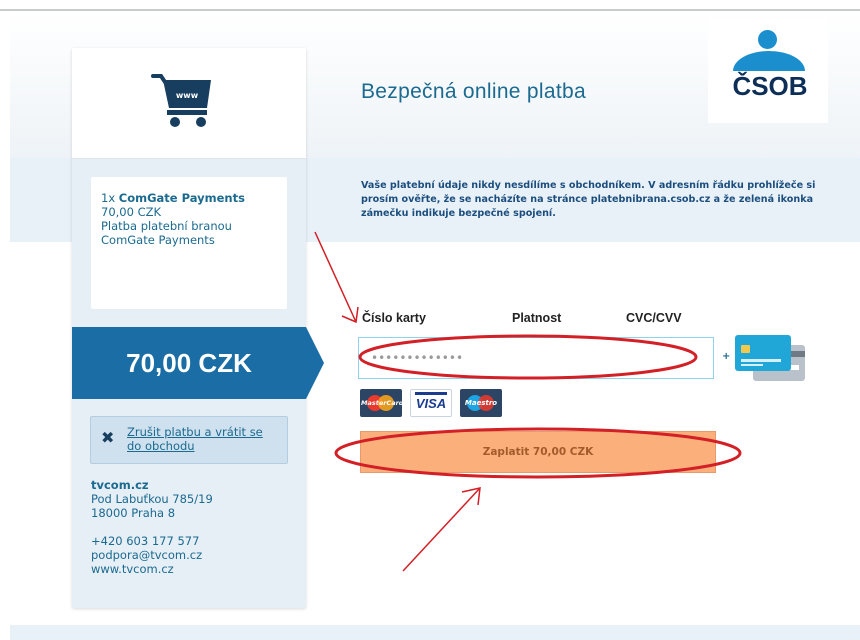 This screenshot has height=640, width=860. I want to click on order-quantity: 1x, so click(108, 198).